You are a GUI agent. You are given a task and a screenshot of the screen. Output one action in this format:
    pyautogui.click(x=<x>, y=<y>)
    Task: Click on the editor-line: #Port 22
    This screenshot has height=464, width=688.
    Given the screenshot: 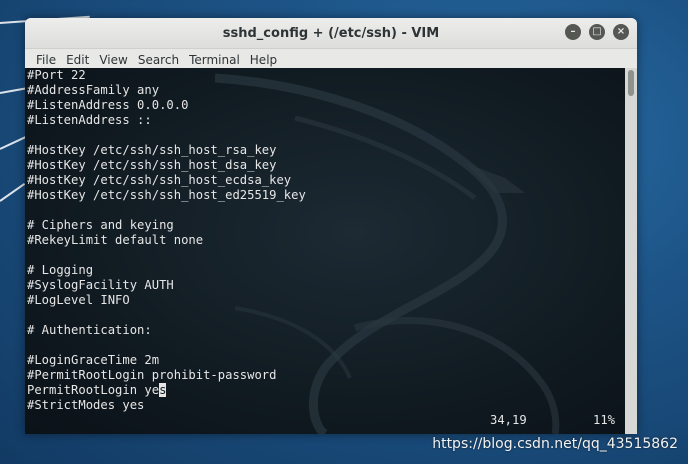 What is the action you would take?
    pyautogui.click(x=56, y=75)
    